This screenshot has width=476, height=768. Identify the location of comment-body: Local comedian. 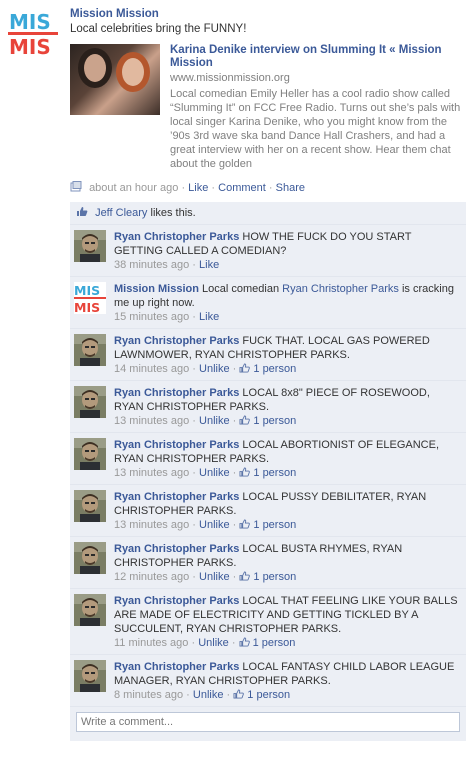
(242, 289).